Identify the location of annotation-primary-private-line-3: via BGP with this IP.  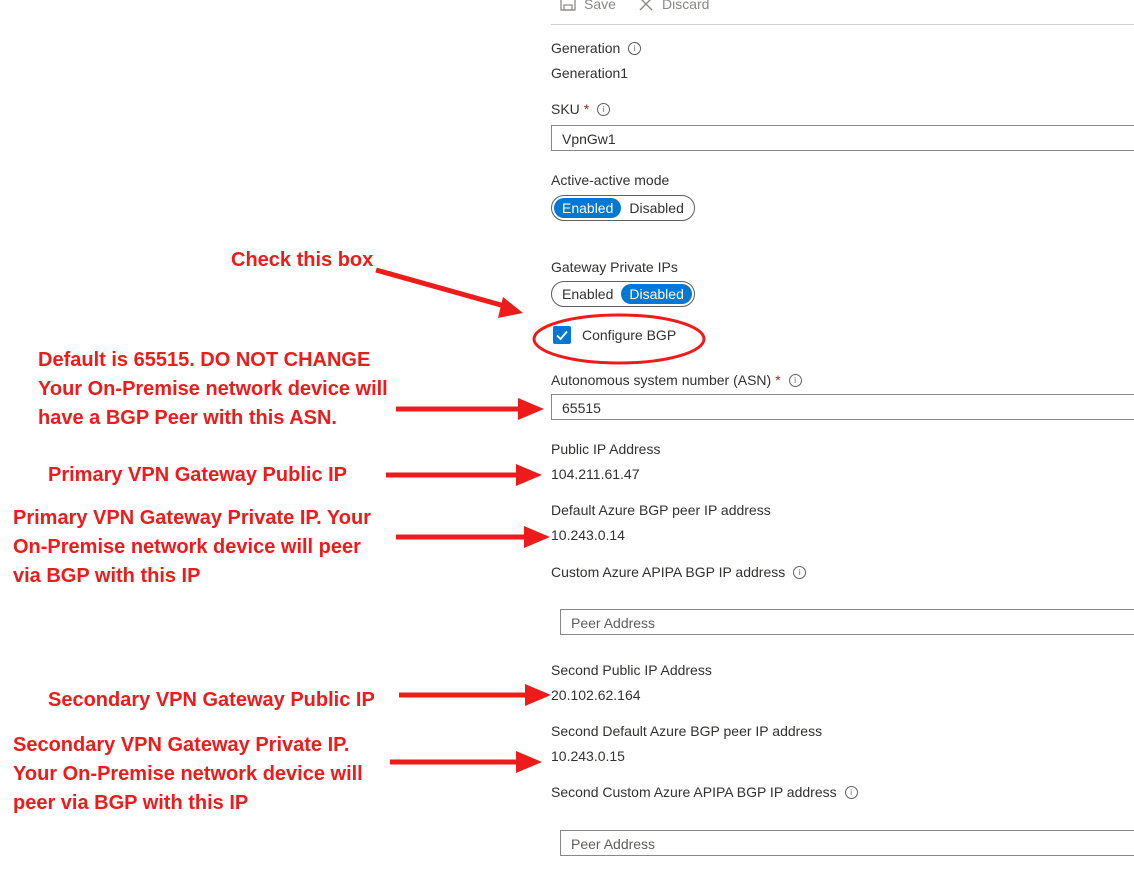
(107, 576).